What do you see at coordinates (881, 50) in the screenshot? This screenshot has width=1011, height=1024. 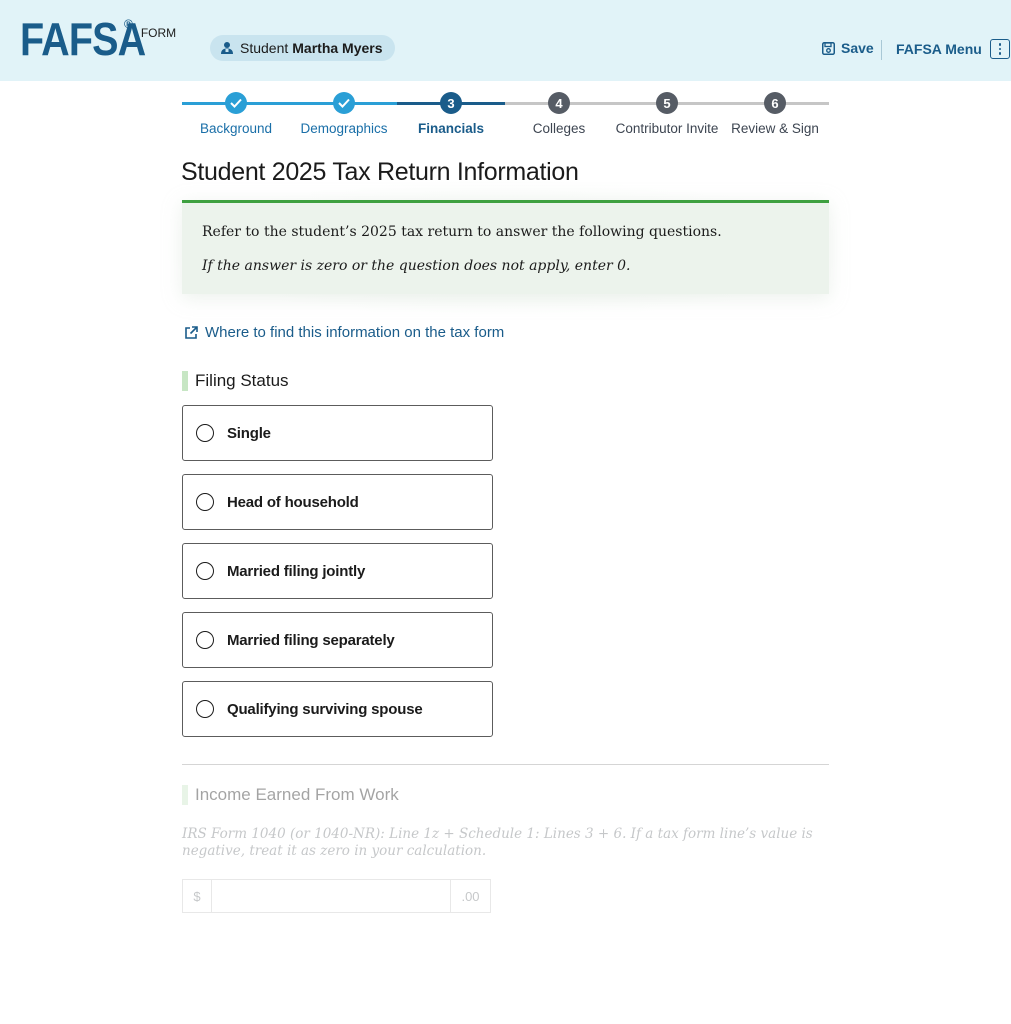 I see `header-divider` at bounding box center [881, 50].